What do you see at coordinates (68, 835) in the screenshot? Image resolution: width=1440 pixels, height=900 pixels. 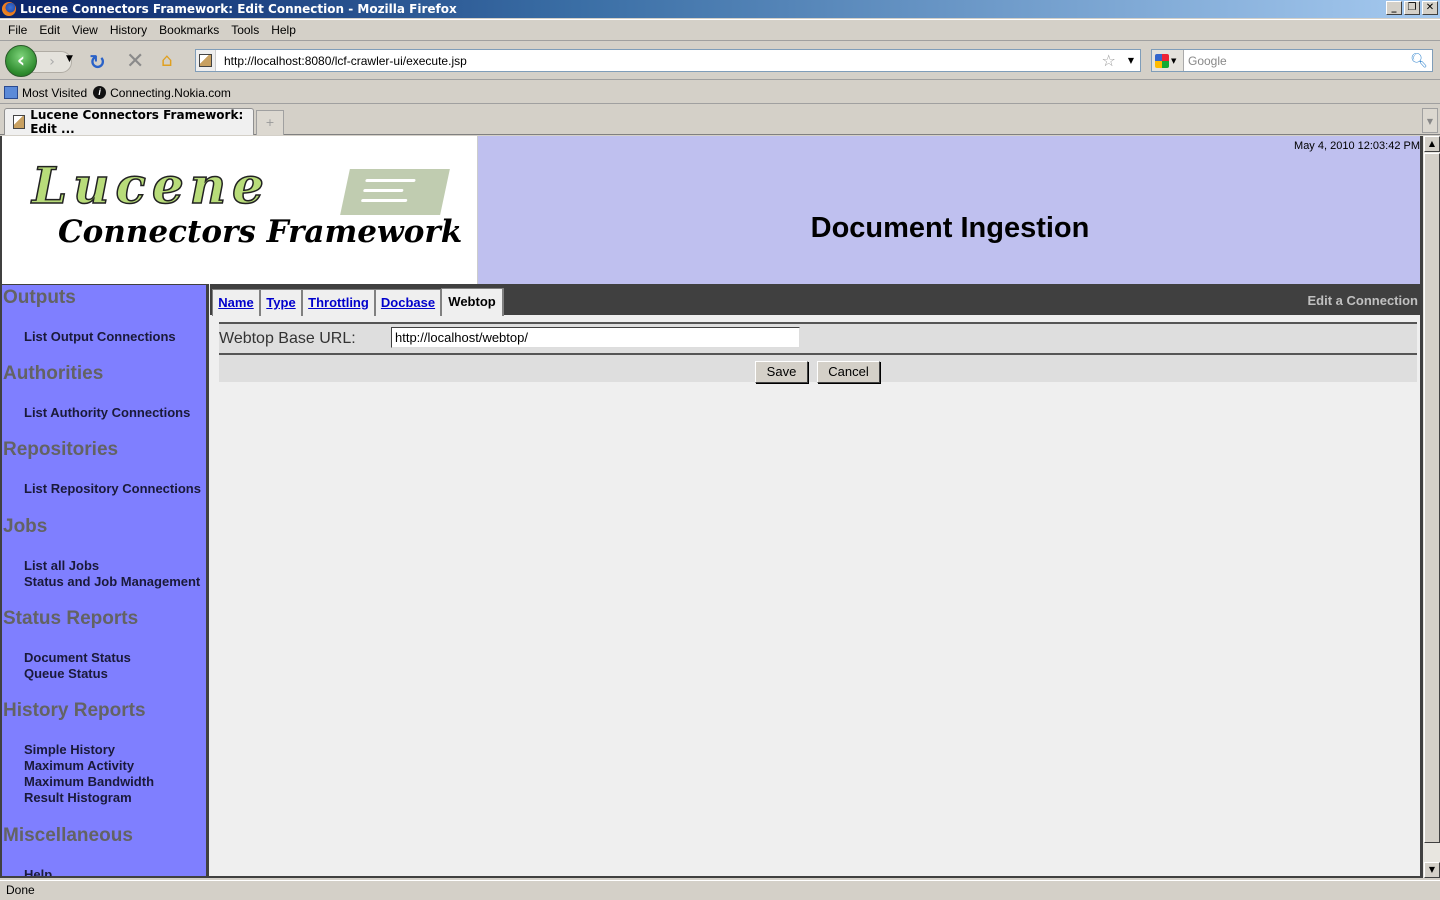 I see `sidebar-section-miscellaneous: Miscellaneous` at bounding box center [68, 835].